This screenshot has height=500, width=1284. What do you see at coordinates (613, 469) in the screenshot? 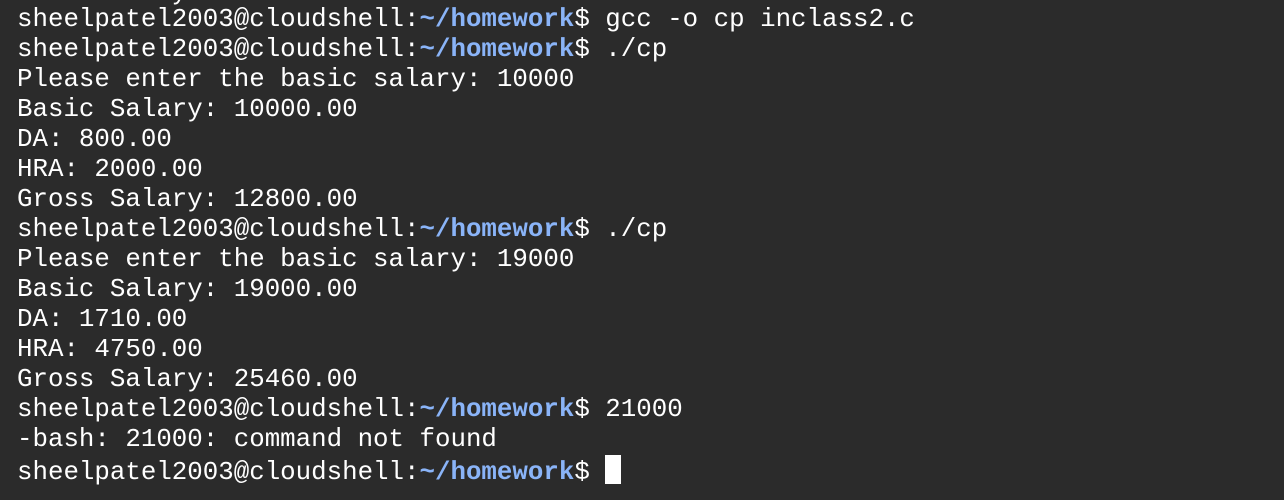
I see `text-cursor` at bounding box center [613, 469].